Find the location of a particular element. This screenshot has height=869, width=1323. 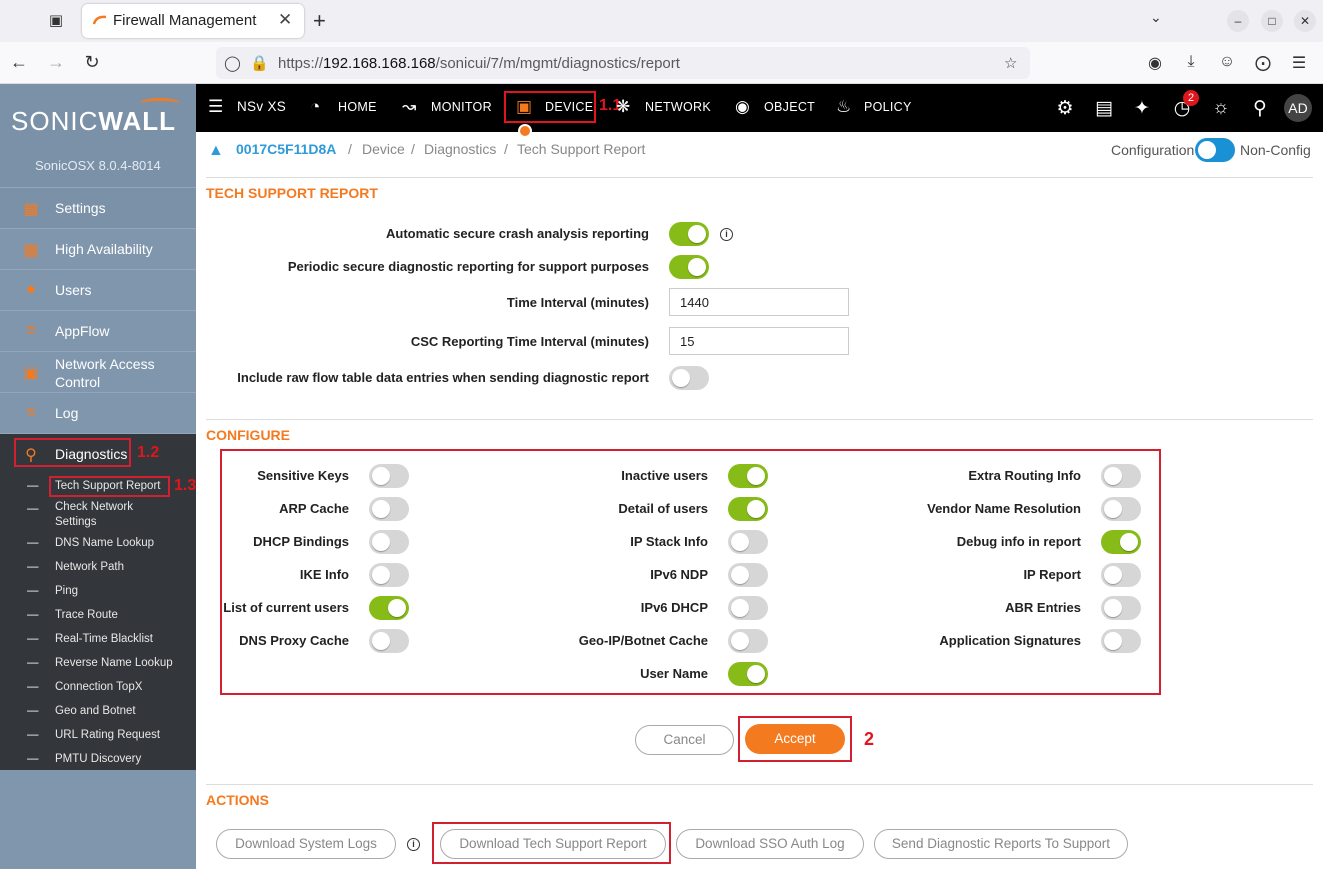

nav-monitor: MONITOR is located at coordinates (461, 107).